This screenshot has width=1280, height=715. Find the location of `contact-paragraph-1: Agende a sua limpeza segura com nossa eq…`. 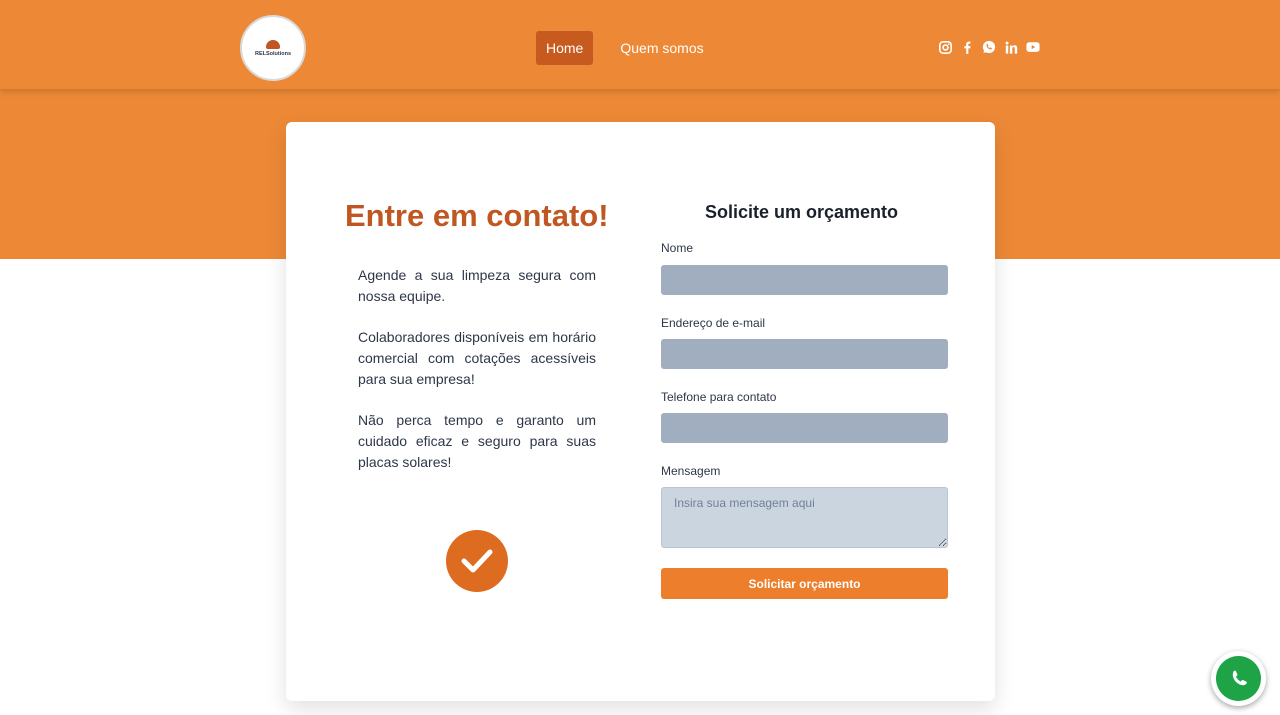

contact-paragraph-1: Agende a sua limpeza segura com nossa eq… is located at coordinates (477, 285).